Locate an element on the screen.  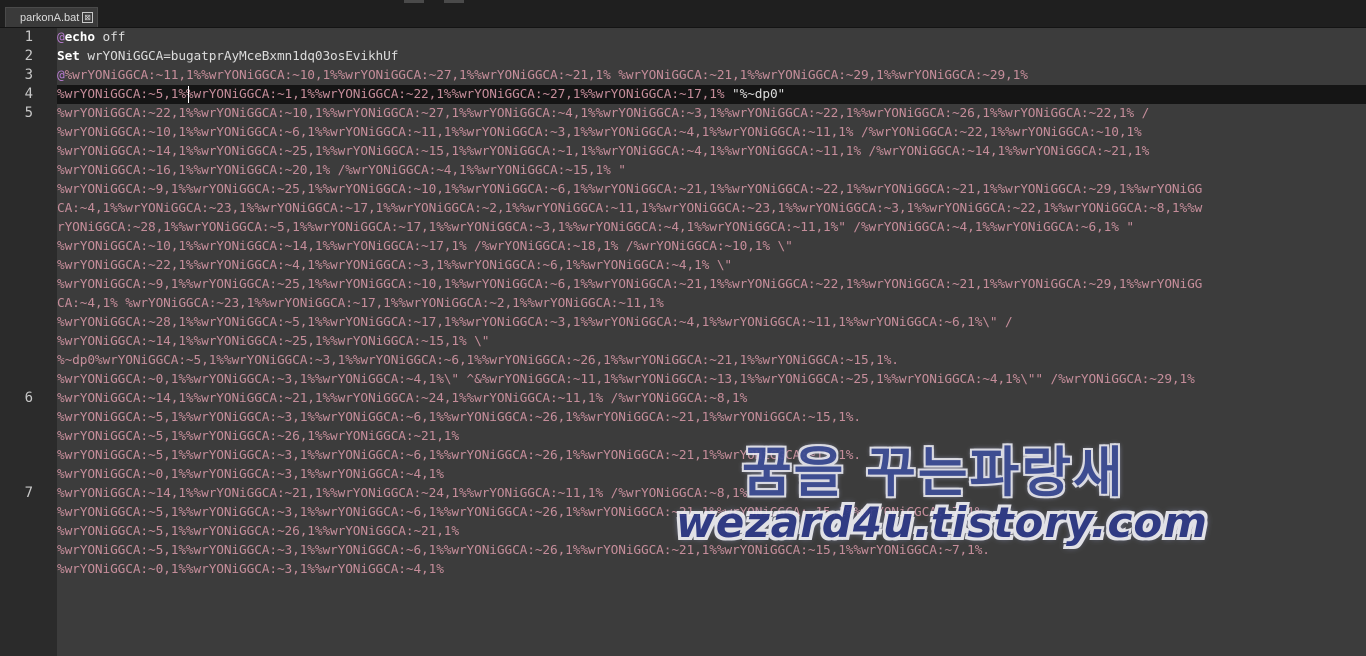
close-icon: ⊠ is located at coordinates (87, 17).